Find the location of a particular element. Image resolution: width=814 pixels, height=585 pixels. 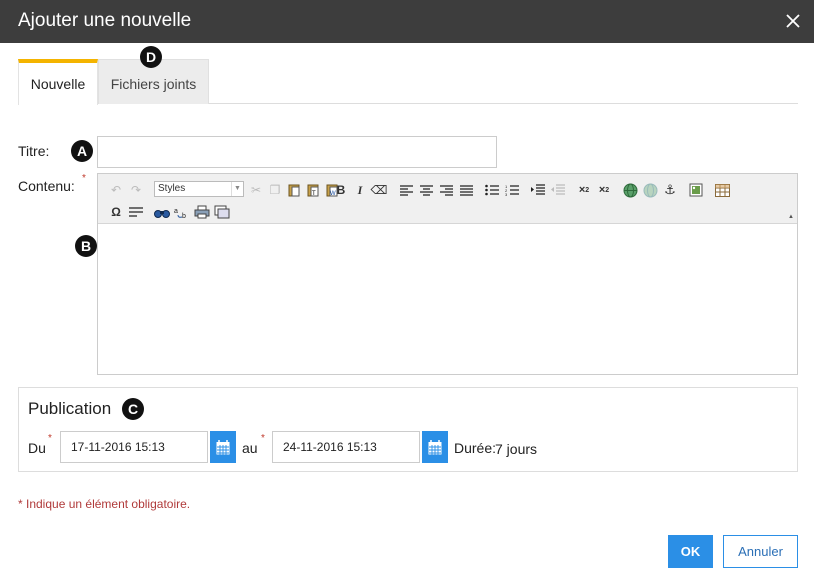

marker-d: D is located at coordinates (151, 57).